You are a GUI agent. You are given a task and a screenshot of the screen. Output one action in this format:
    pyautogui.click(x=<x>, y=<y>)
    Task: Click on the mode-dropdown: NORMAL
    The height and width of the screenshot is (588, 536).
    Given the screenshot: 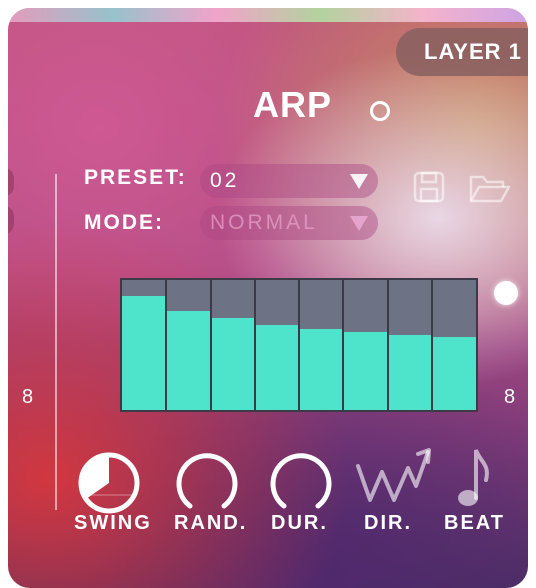 What is the action you would take?
    pyautogui.click(x=289, y=223)
    